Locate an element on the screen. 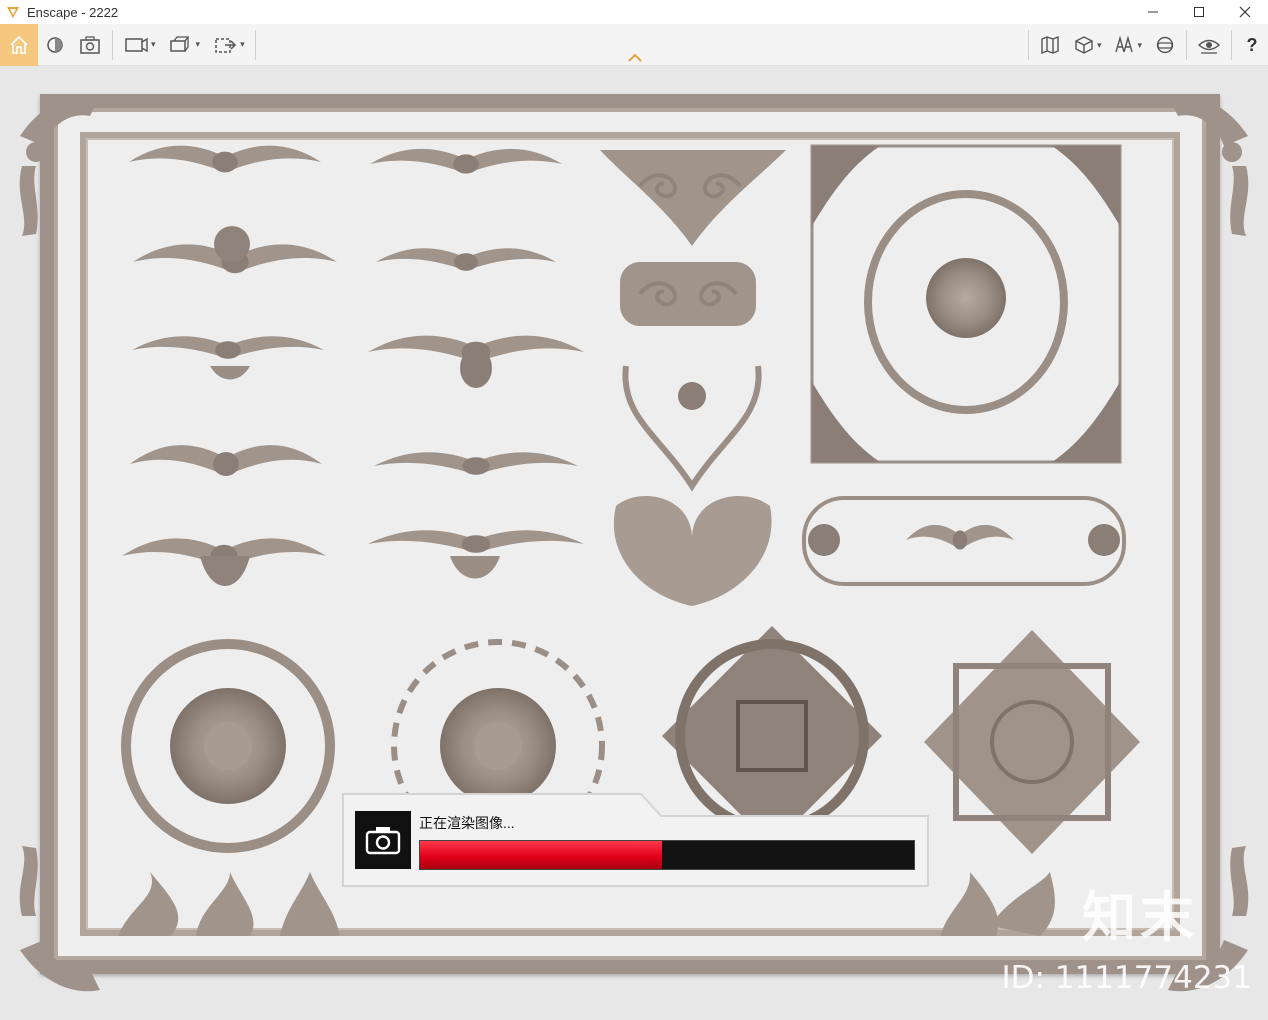  visibility-button is located at coordinates (1209, 45).